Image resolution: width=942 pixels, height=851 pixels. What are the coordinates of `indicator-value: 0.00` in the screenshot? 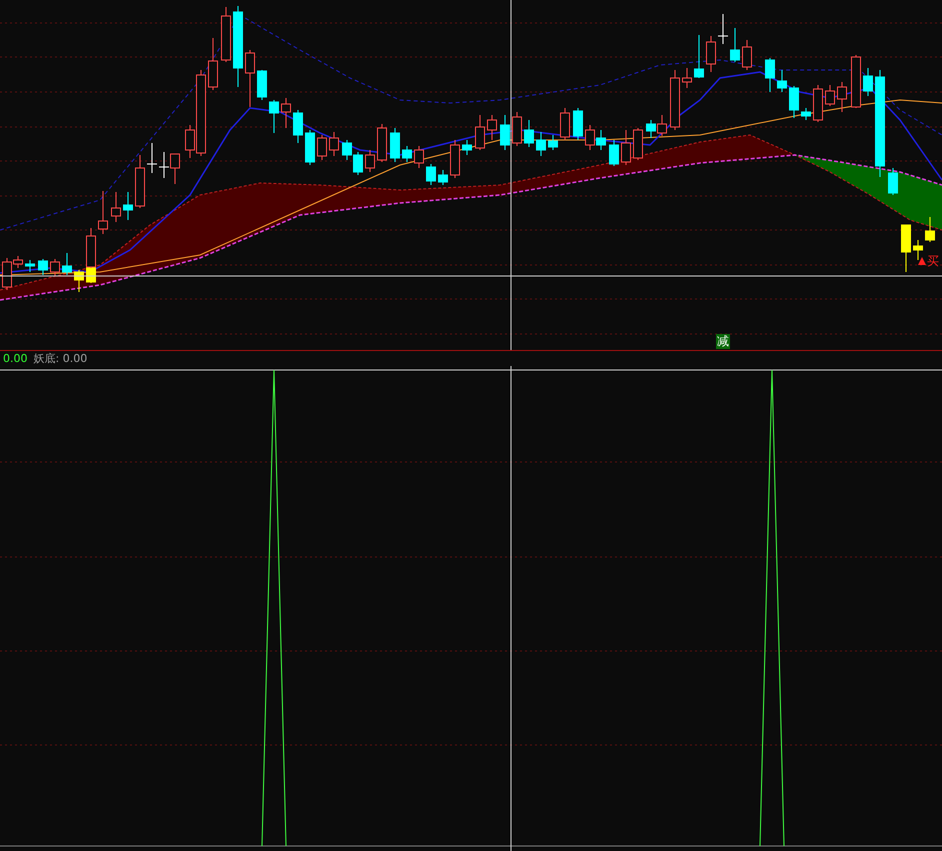 It's located at (15, 358).